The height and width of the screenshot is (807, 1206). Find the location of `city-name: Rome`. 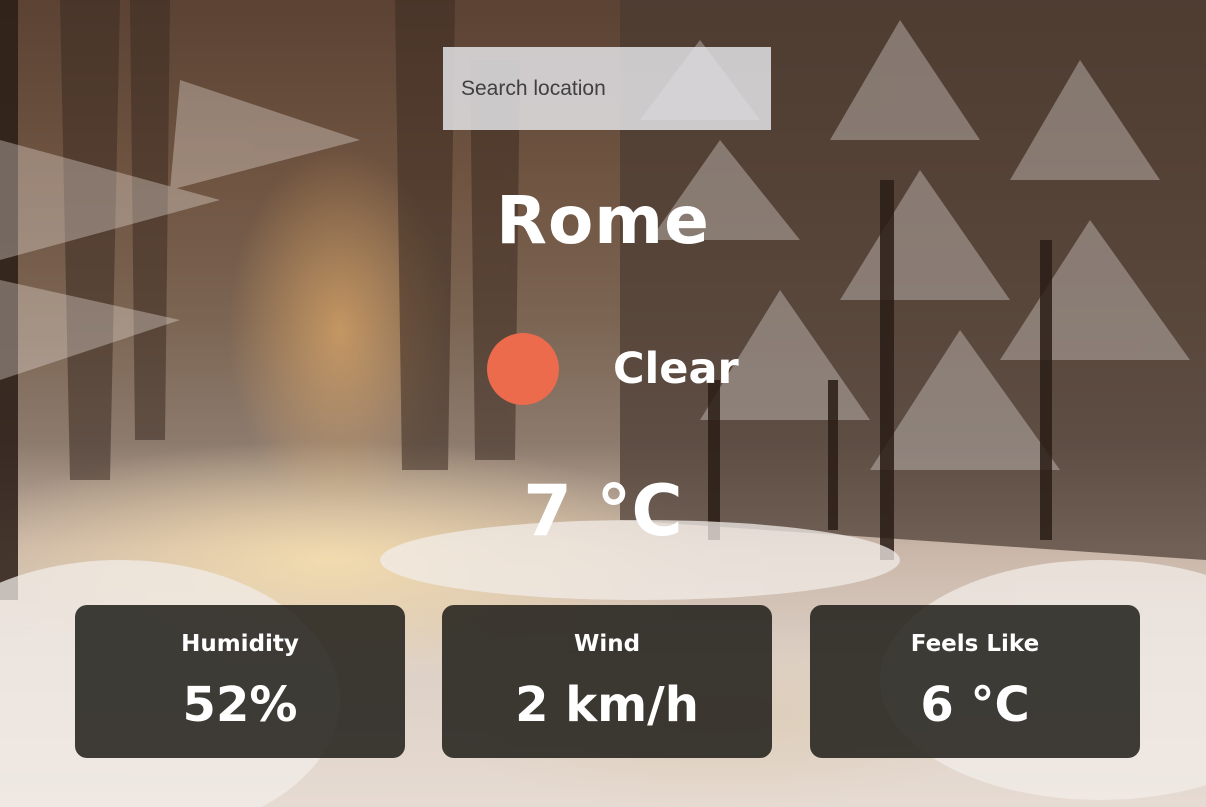

city-name: Rome is located at coordinates (603, 220).